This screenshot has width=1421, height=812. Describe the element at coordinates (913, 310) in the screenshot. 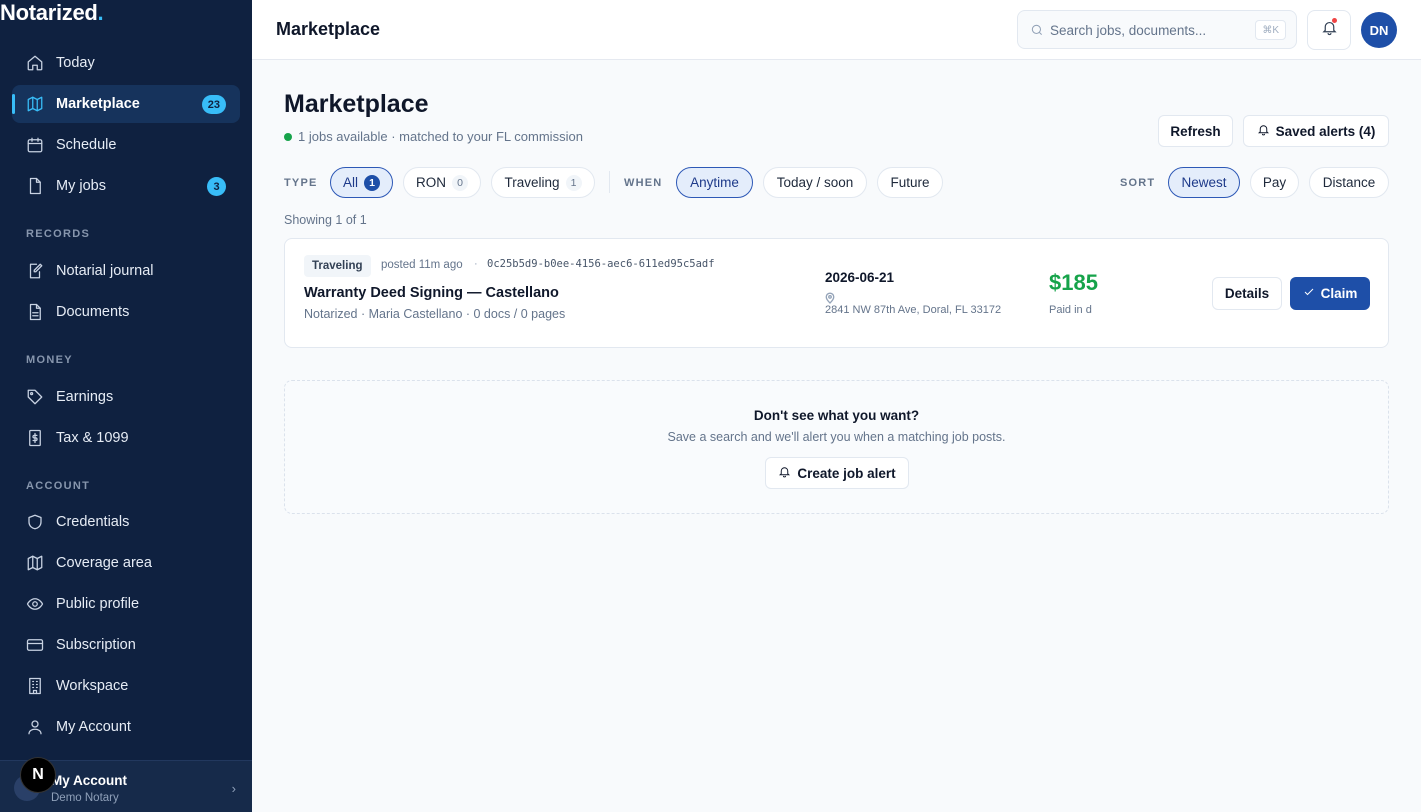

I see `job-address: 2841 NW 87th Ave, Doral, FL 33172` at that location.